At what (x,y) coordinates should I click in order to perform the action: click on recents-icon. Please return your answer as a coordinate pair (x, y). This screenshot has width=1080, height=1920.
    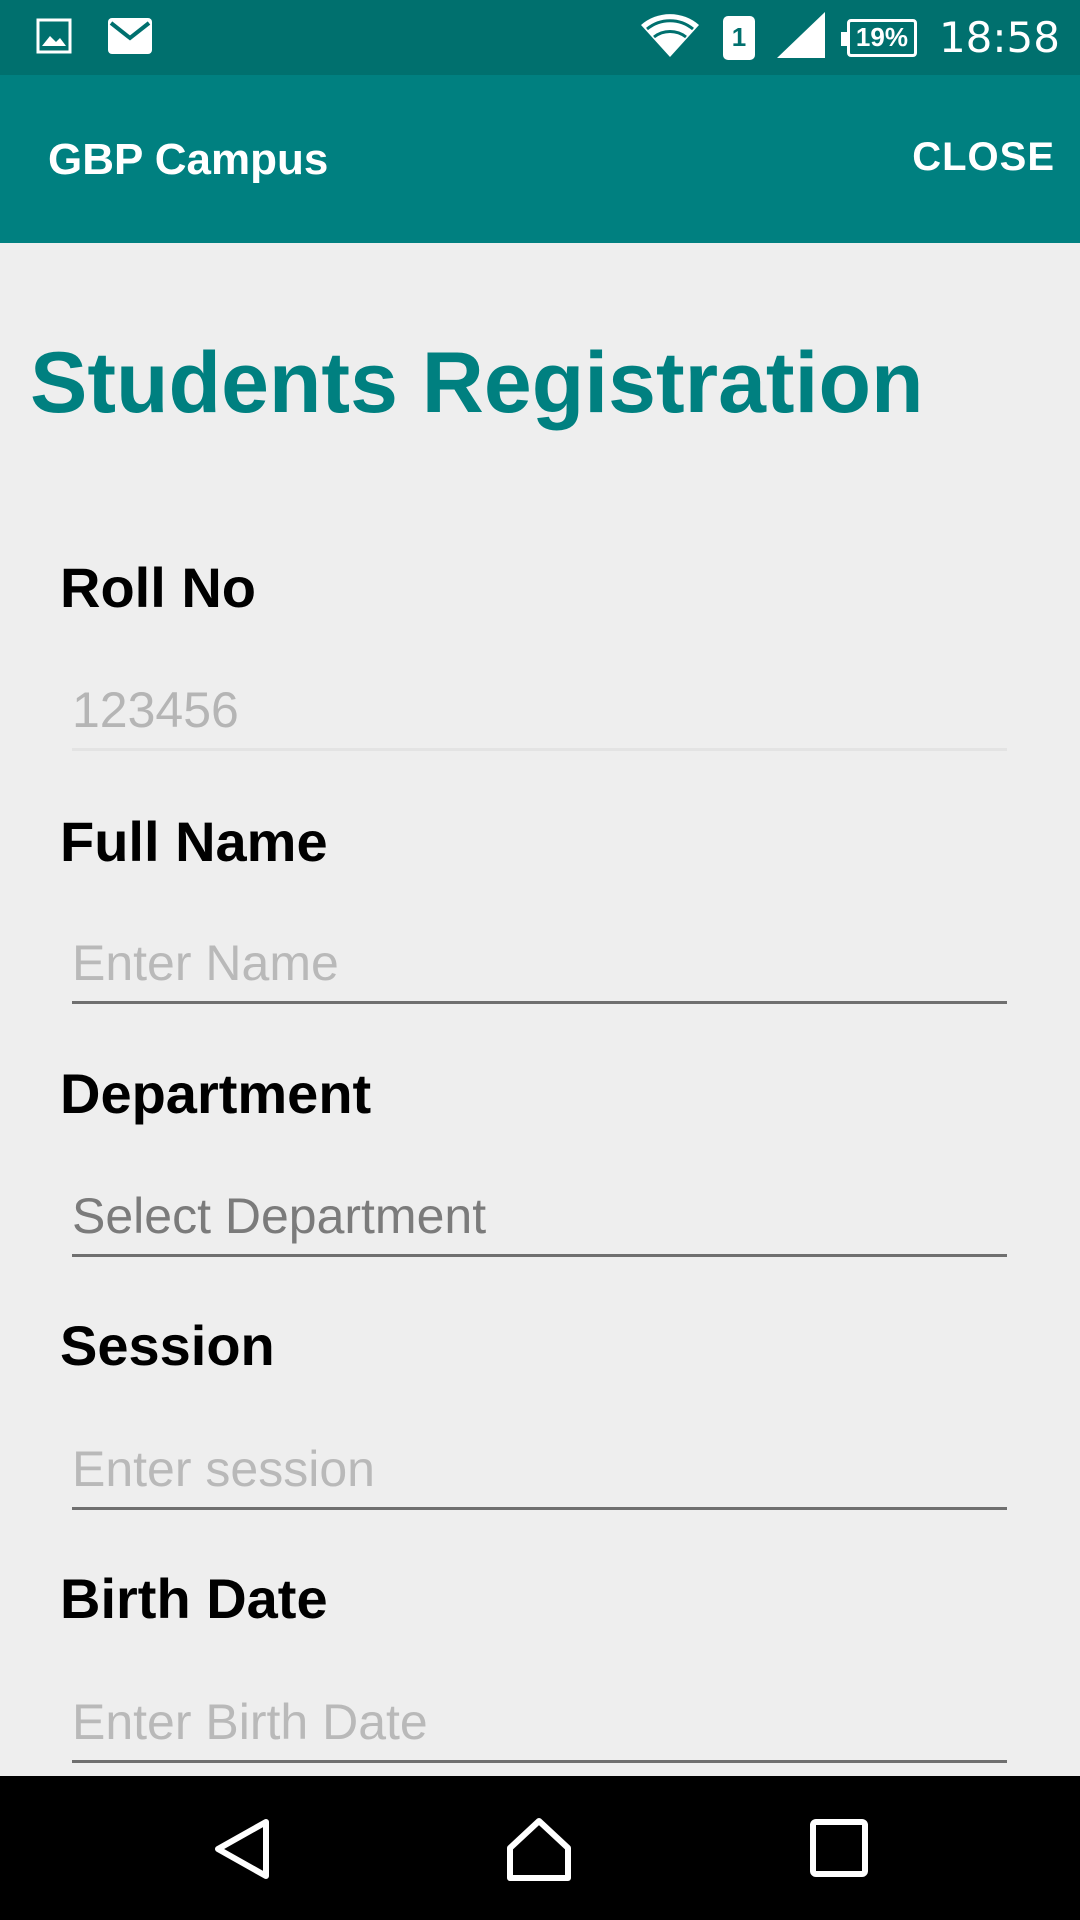
    Looking at the image, I should click on (840, 1849).